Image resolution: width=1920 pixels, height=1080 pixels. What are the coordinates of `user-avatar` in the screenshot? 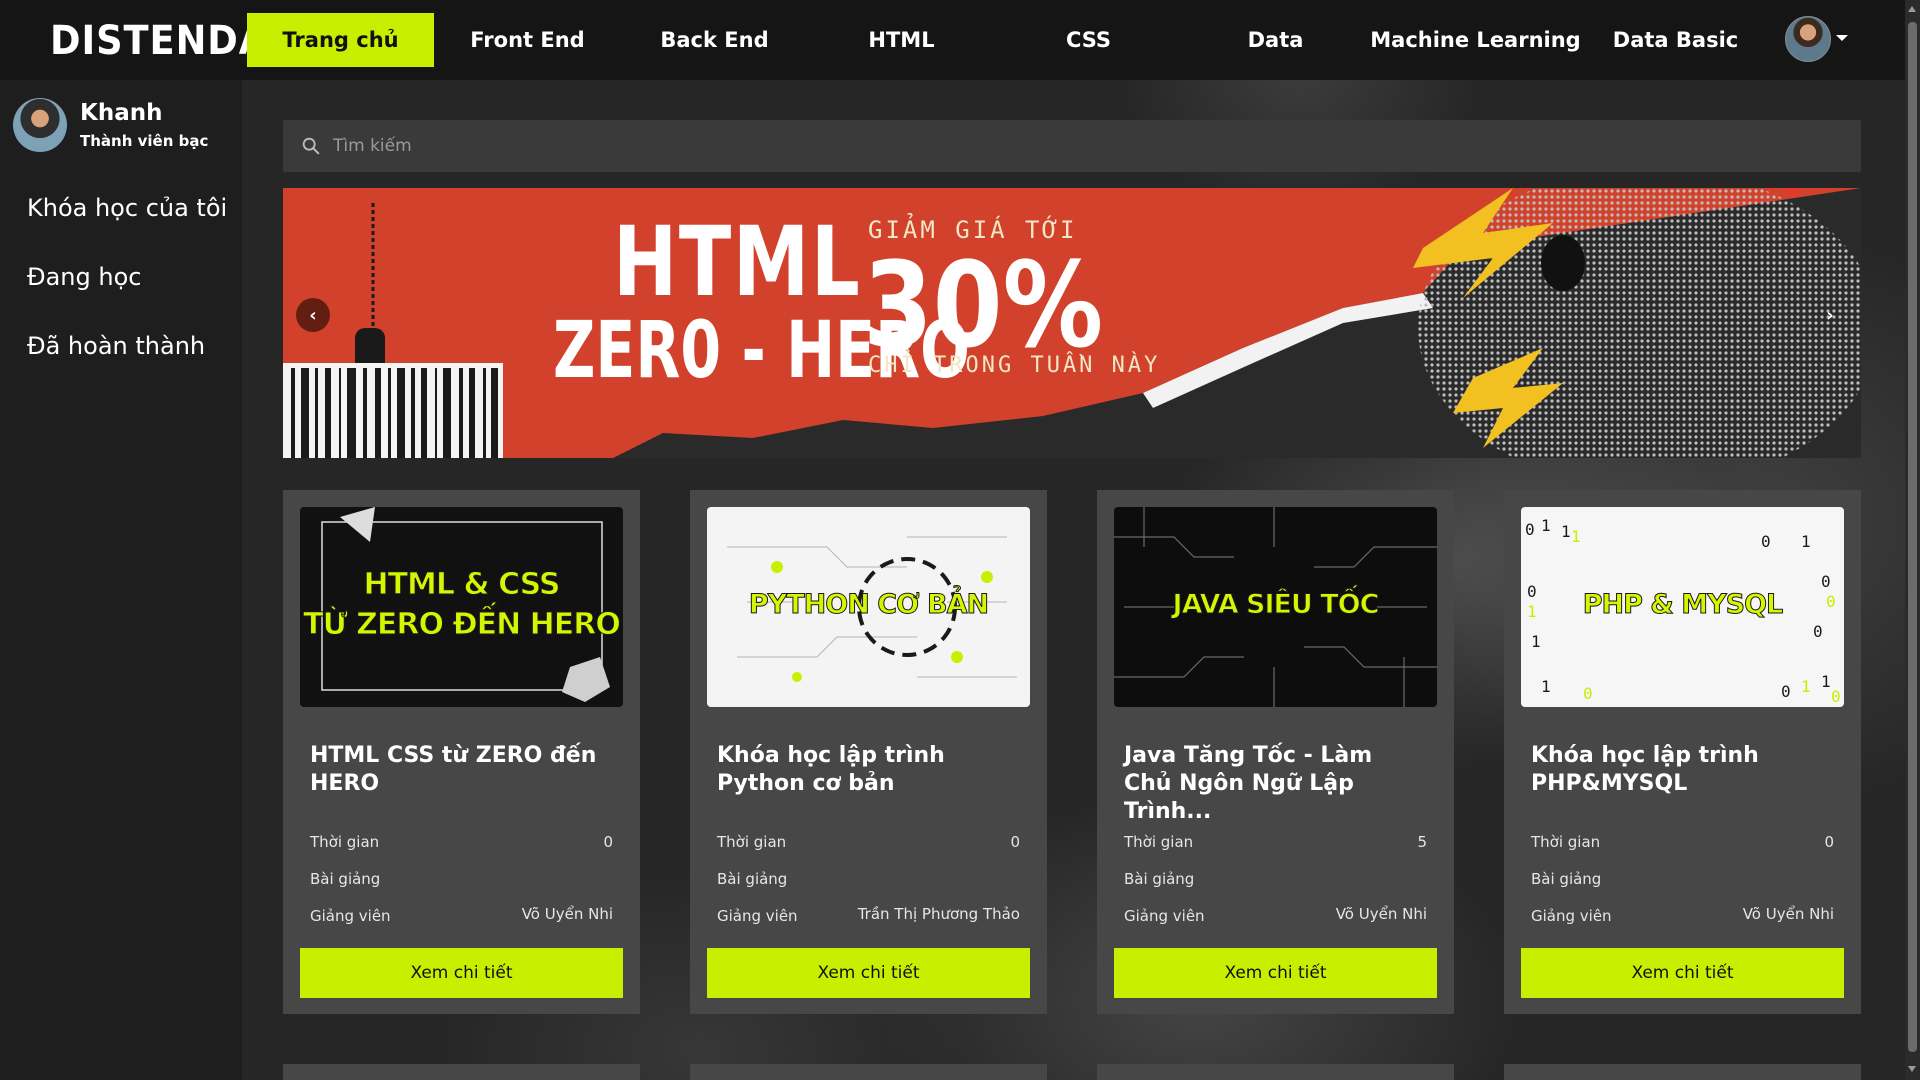 It's located at (1808, 39).